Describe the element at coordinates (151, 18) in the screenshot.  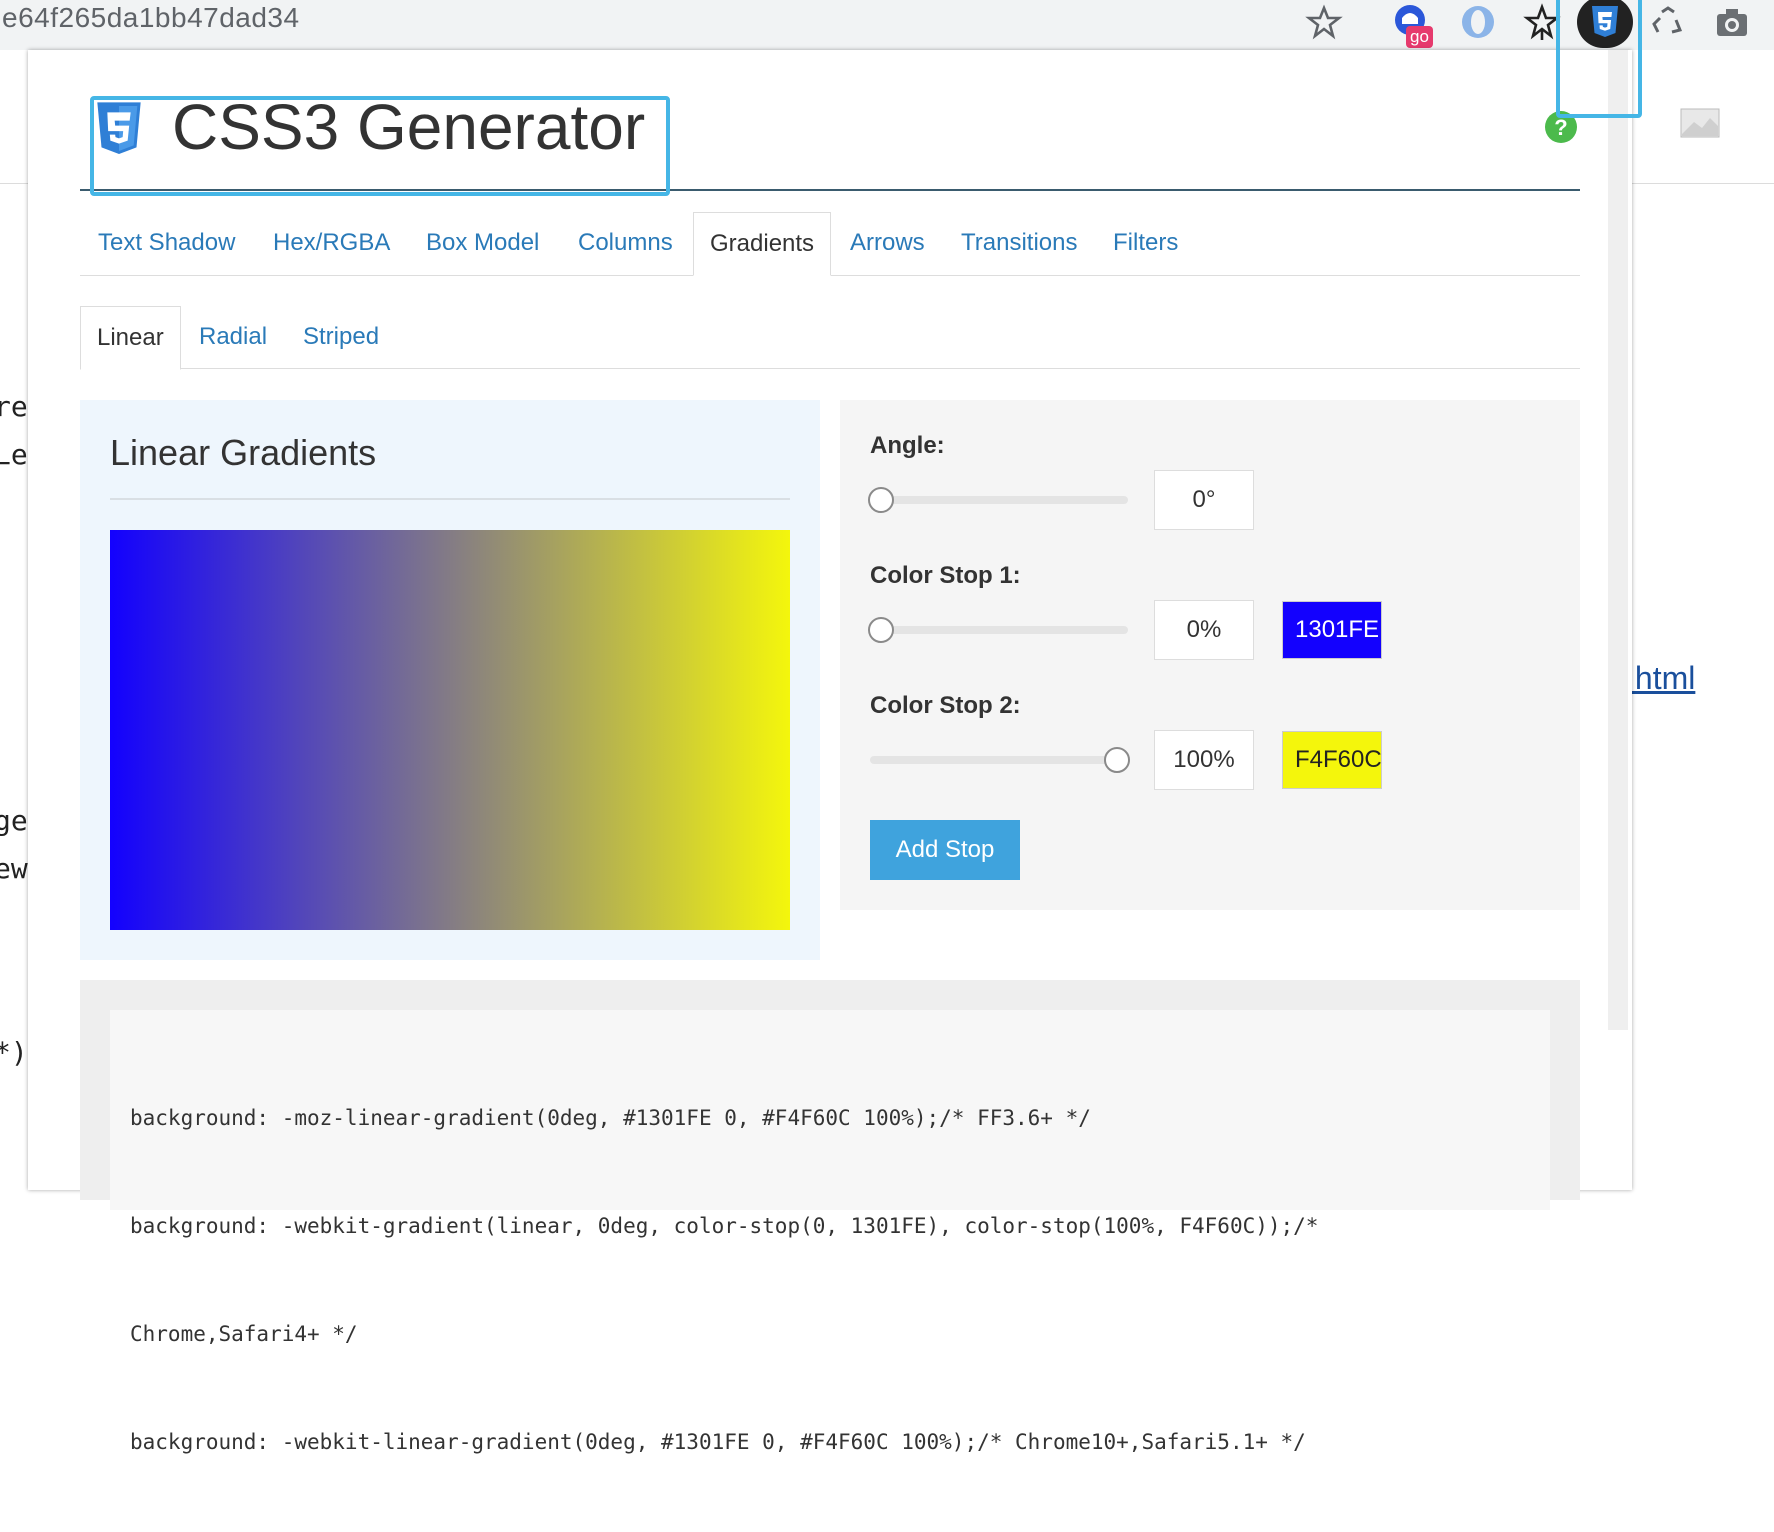
I see `address-bar-text: e64f265da1bb47dad34` at that location.